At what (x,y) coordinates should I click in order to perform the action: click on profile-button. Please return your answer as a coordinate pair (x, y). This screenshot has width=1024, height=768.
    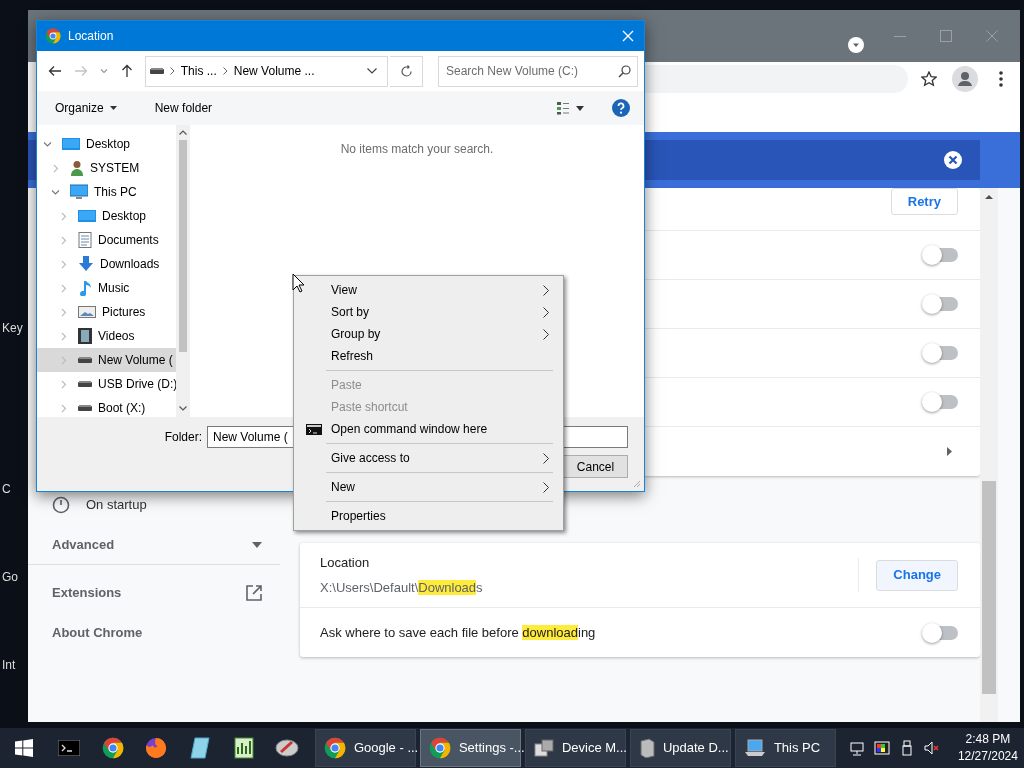
    Looking at the image, I should click on (965, 79).